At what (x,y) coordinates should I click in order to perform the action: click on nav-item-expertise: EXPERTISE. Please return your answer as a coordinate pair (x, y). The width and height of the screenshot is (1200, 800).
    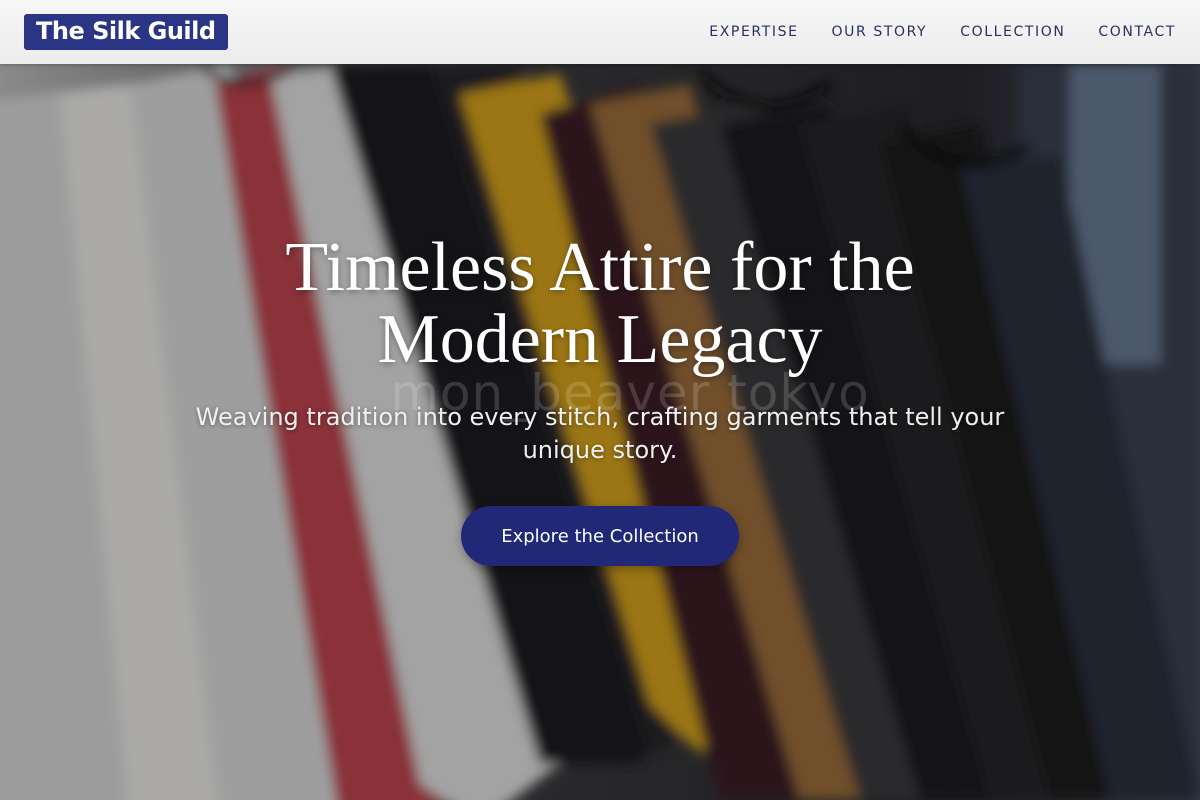
    Looking at the image, I should click on (753, 32).